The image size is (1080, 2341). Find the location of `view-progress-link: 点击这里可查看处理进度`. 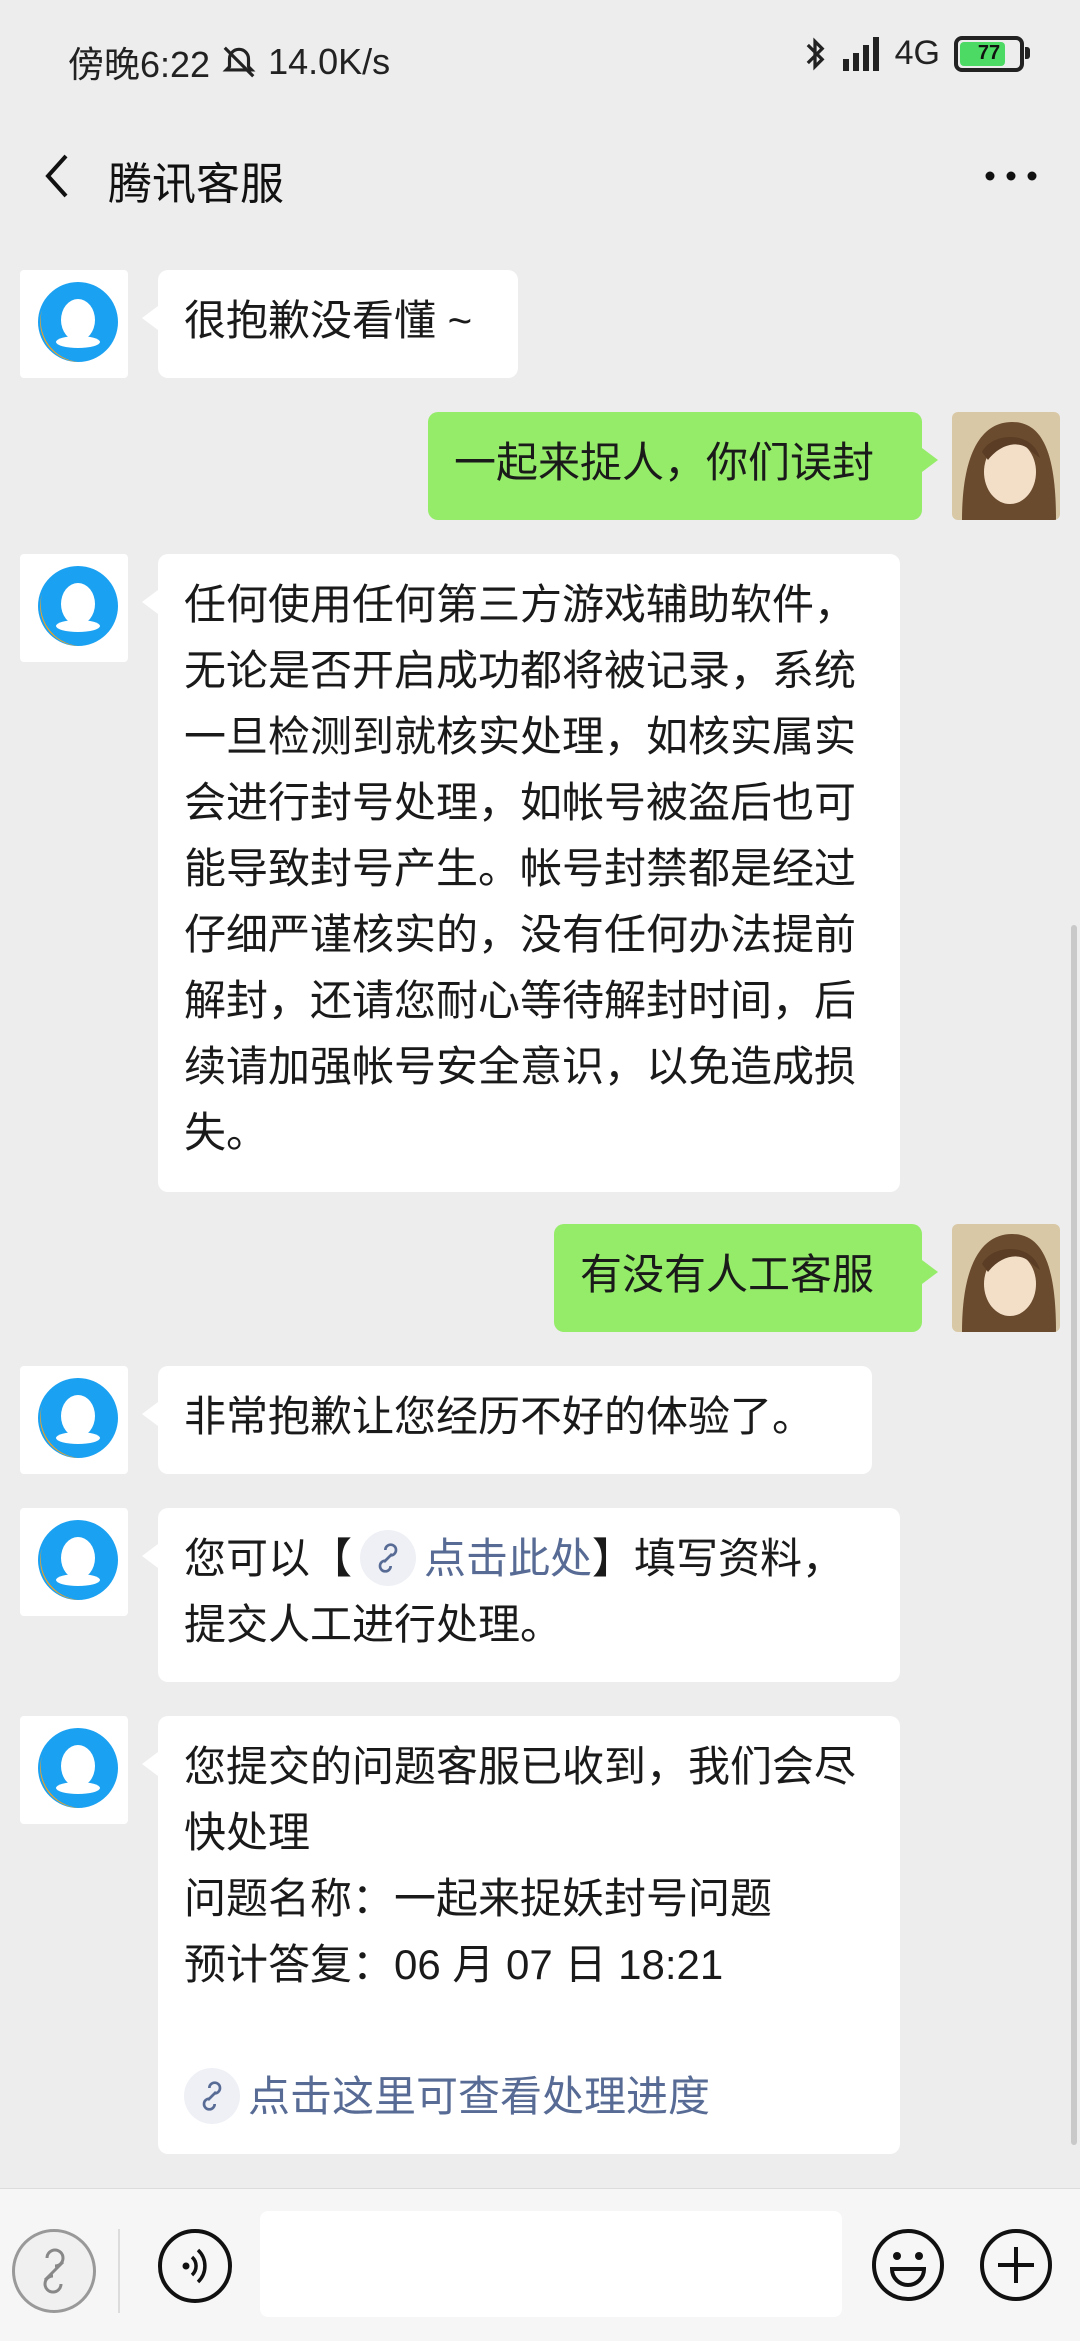

view-progress-link: 点击这里可查看处理进度 is located at coordinates (479, 2096).